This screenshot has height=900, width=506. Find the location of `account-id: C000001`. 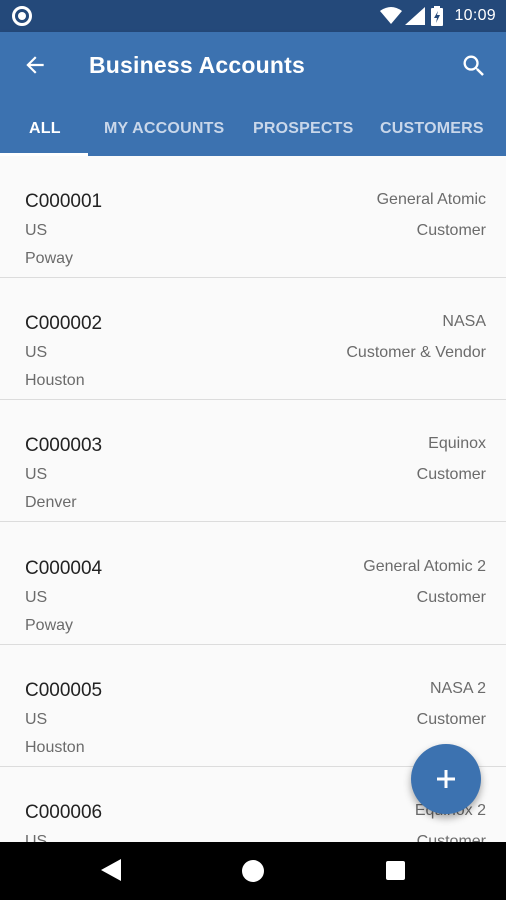

account-id: C000001 is located at coordinates (64, 201).